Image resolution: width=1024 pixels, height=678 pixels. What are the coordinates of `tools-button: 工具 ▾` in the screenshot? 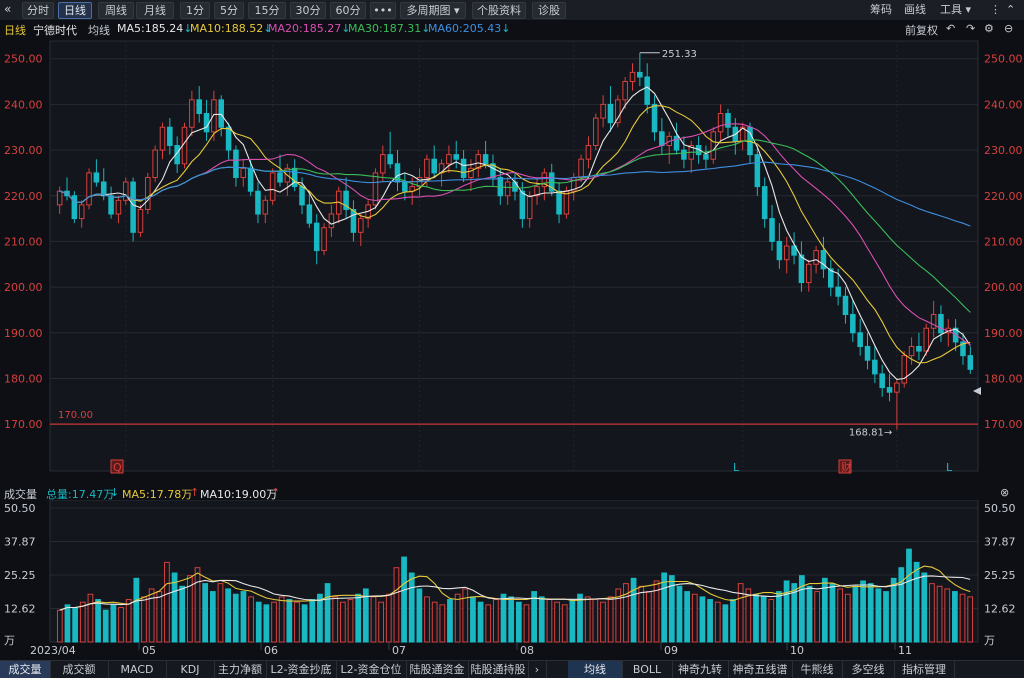 It's located at (955, 9).